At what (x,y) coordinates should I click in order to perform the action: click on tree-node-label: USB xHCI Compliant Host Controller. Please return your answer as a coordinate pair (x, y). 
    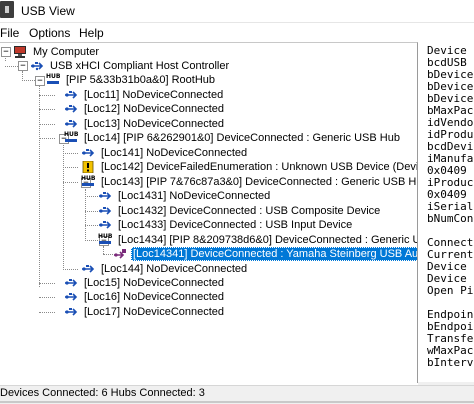
    Looking at the image, I should click on (140, 66).